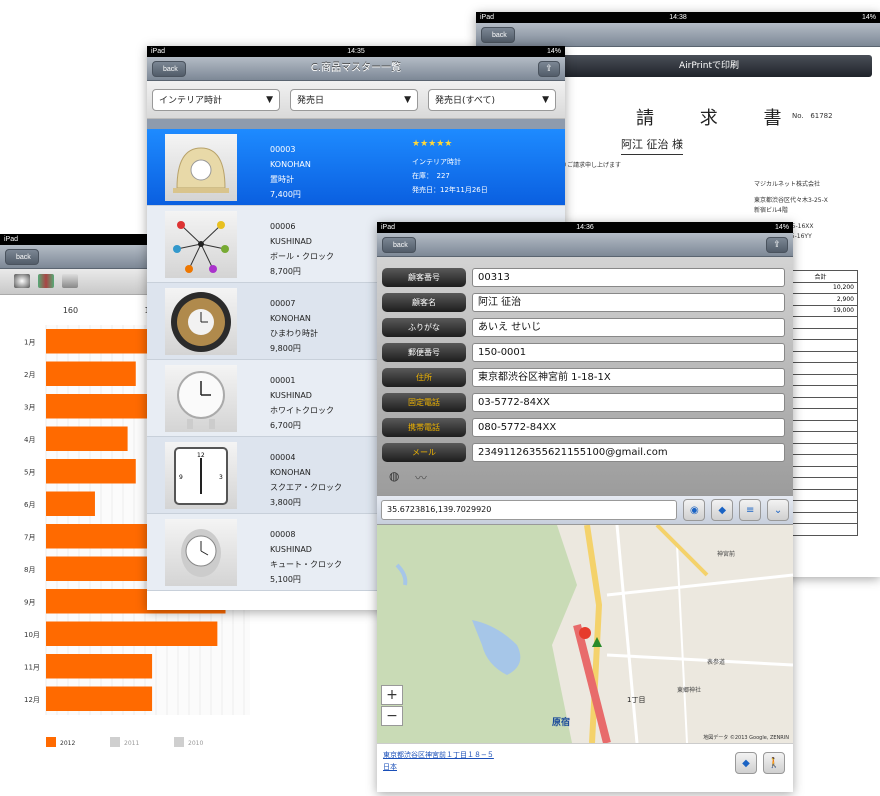 Image resolution: width=880 pixels, height=796 pixels. I want to click on y-tick-label: 8月, so click(29, 570).